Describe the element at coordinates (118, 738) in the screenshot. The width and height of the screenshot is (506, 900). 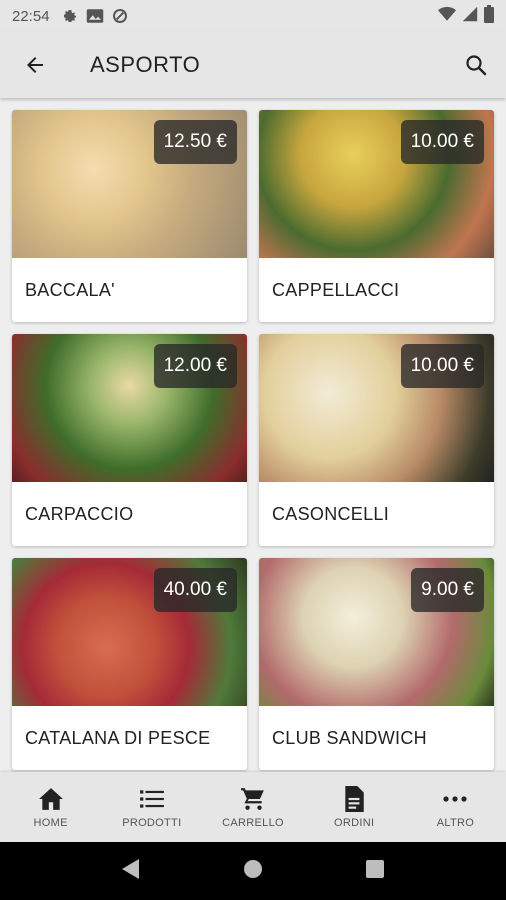
I see `product-name: CATALANA DI PESCE` at that location.